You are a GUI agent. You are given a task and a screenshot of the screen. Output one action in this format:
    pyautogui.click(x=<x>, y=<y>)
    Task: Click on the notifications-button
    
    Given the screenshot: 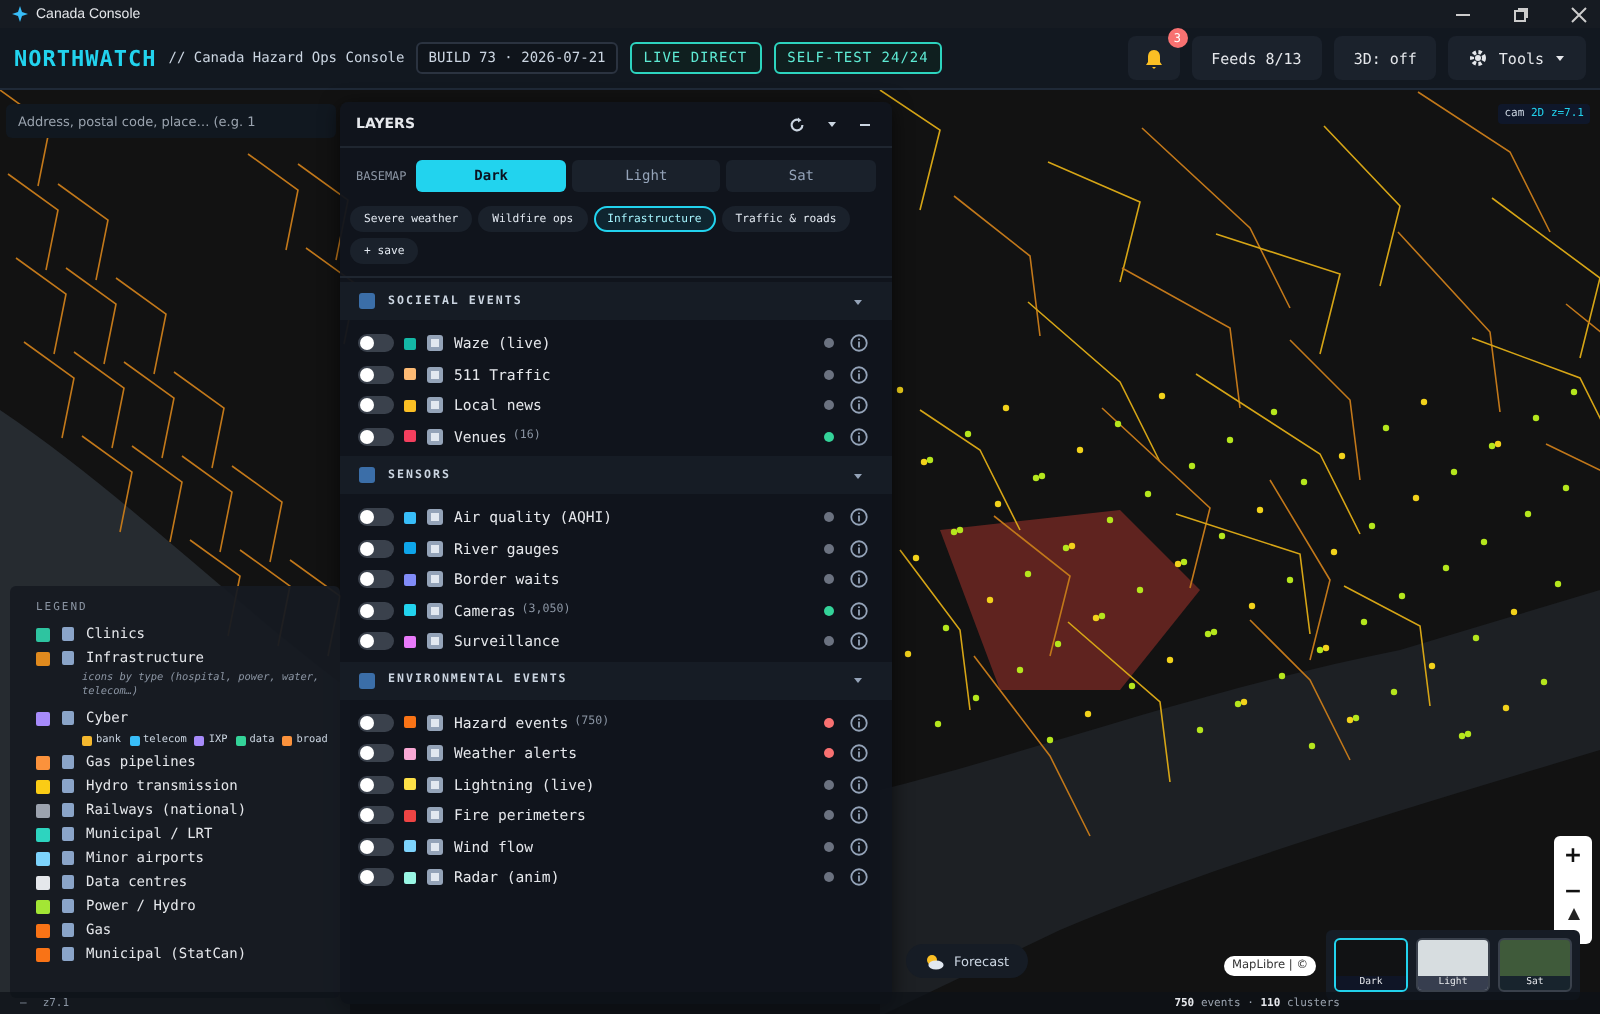 What is the action you would take?
    pyautogui.click(x=1153, y=58)
    